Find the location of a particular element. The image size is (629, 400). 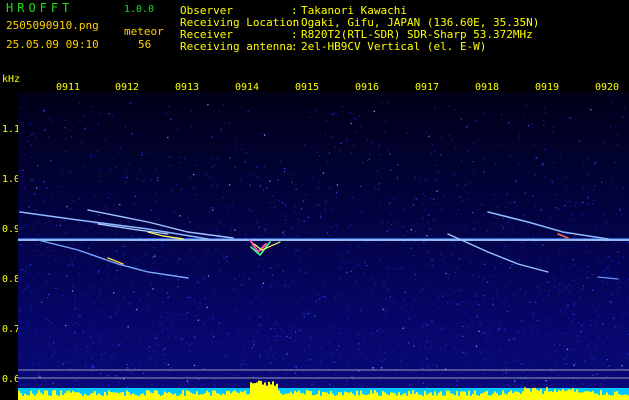

app-title: HROFFT is located at coordinates (40, 8).